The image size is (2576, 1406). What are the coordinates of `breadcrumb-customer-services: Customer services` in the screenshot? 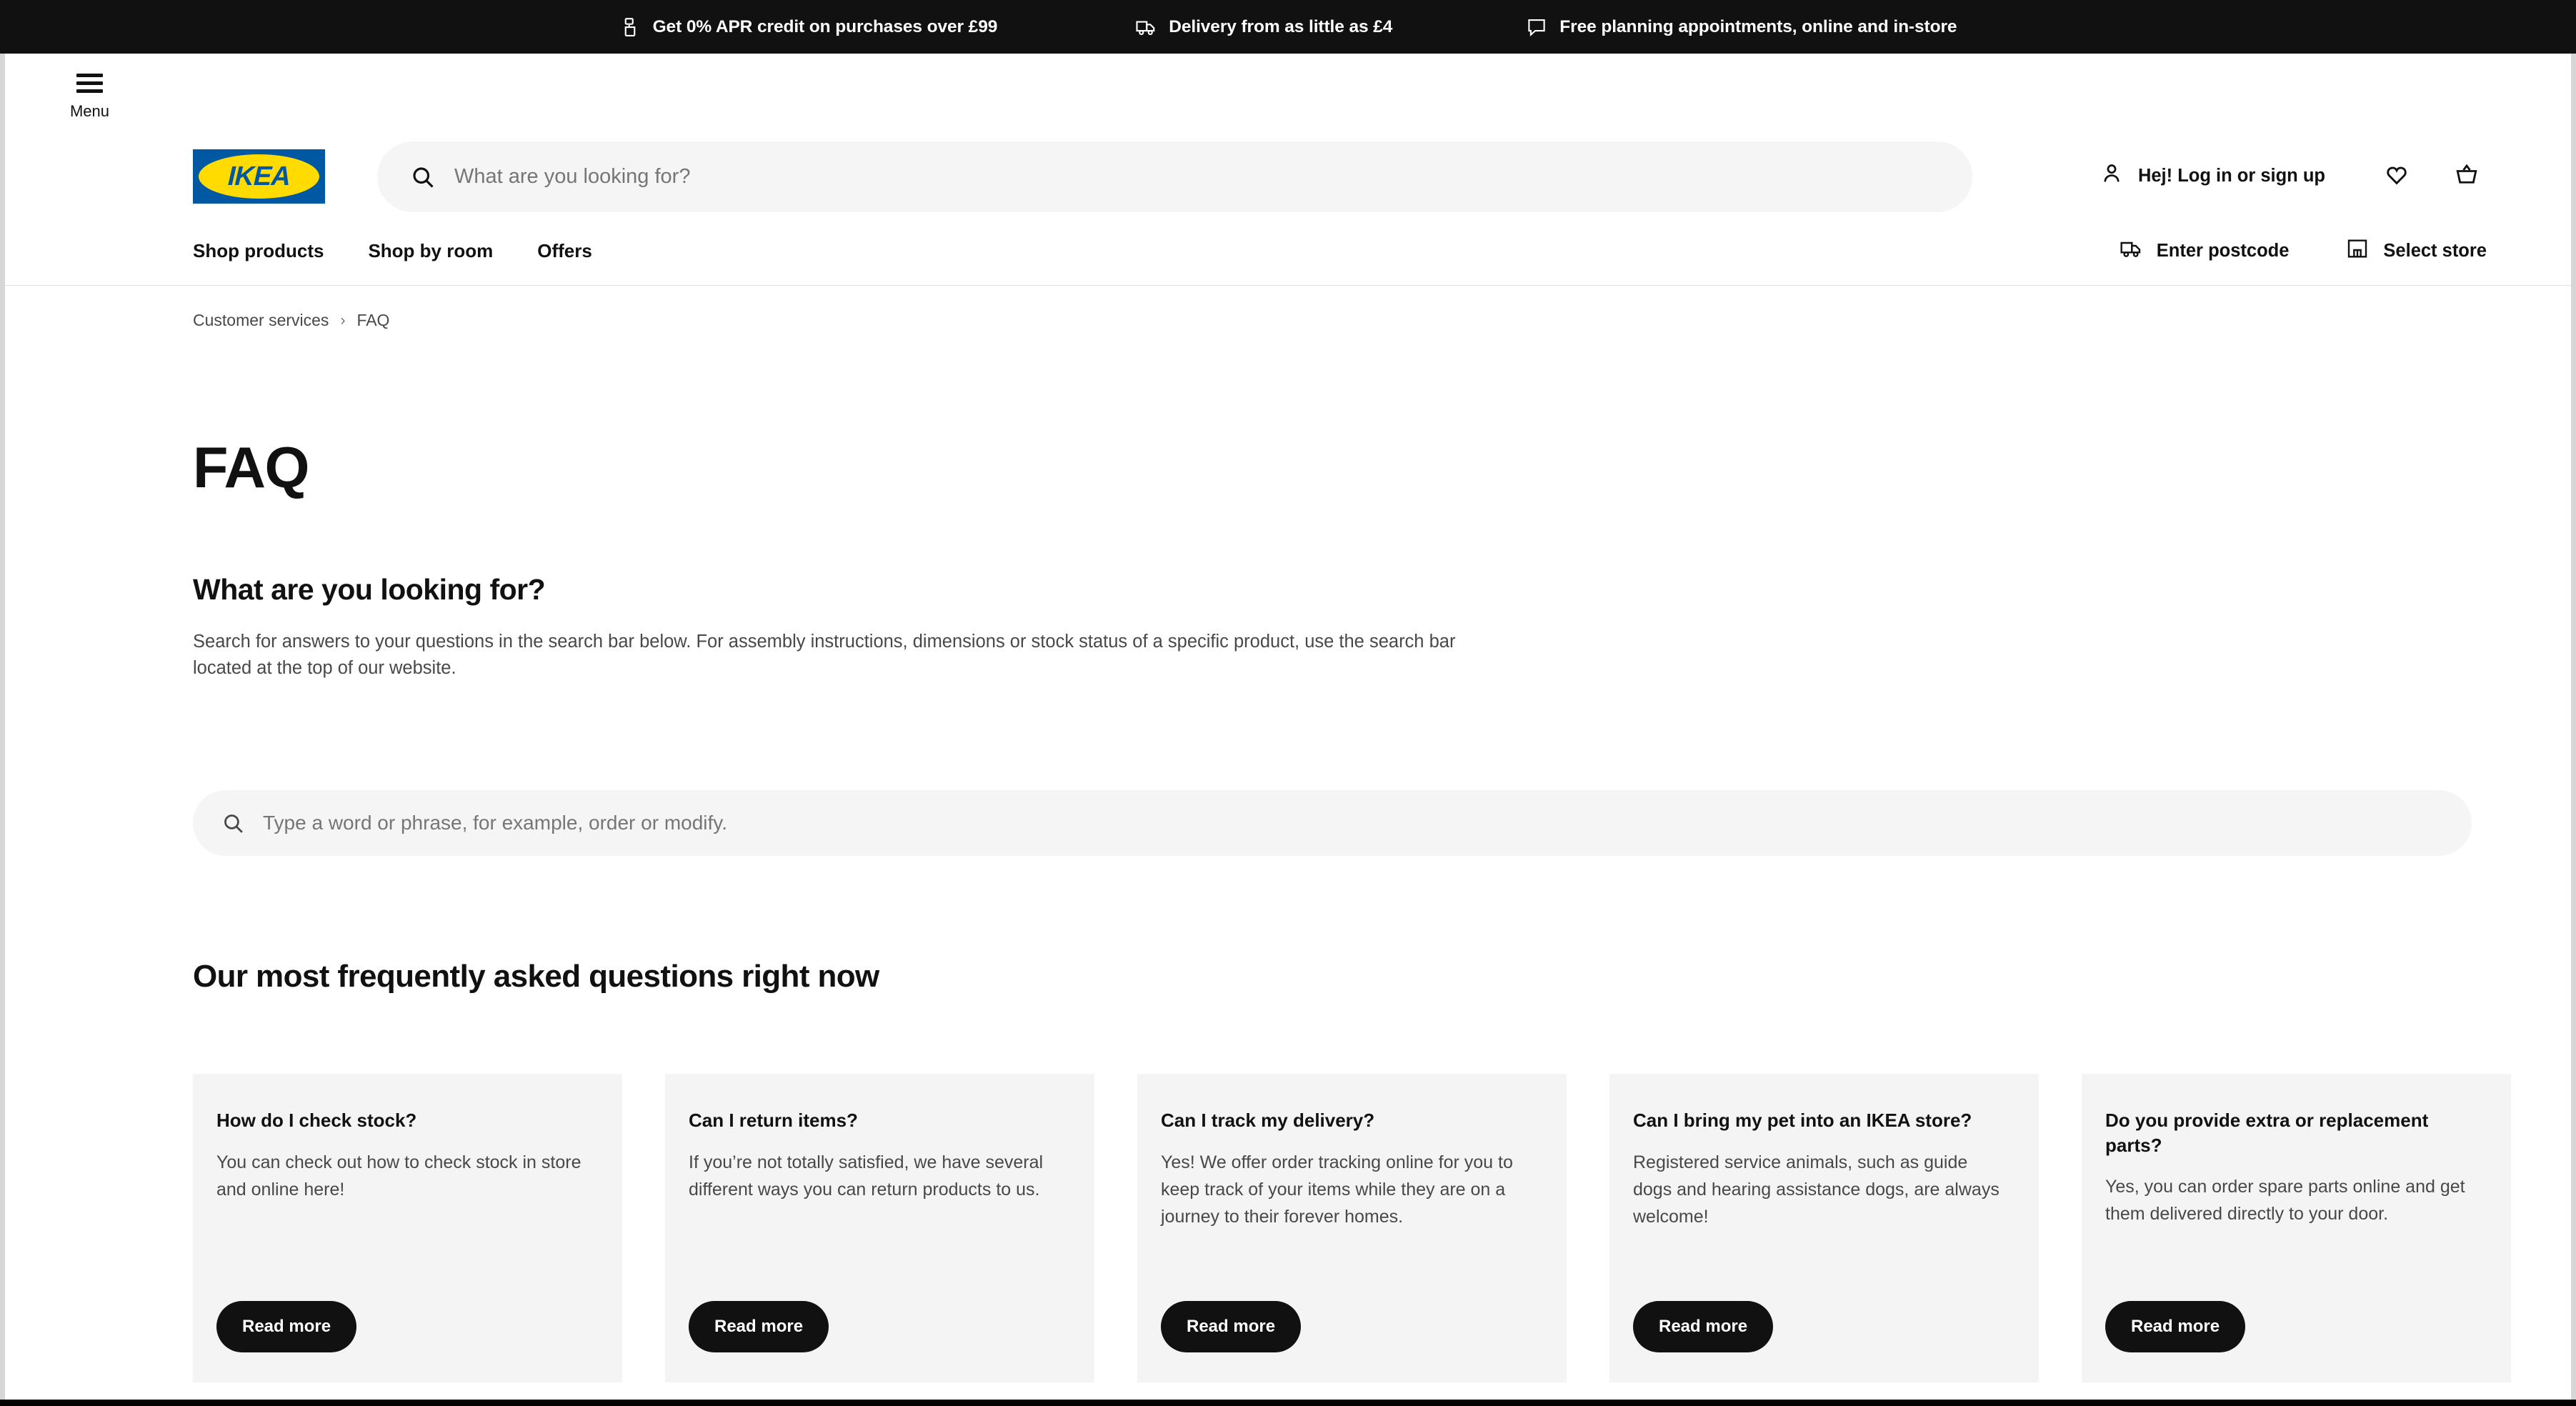 It's located at (261, 320).